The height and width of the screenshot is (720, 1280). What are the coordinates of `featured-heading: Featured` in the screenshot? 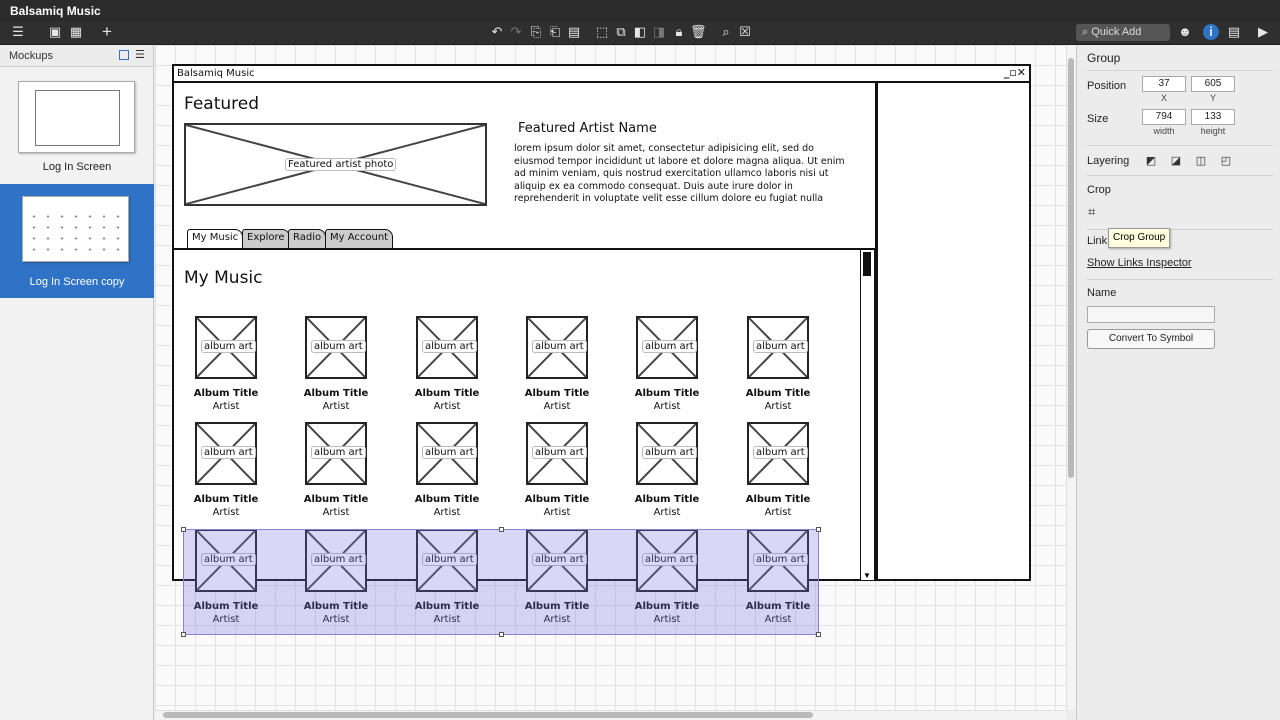 It's located at (221, 104).